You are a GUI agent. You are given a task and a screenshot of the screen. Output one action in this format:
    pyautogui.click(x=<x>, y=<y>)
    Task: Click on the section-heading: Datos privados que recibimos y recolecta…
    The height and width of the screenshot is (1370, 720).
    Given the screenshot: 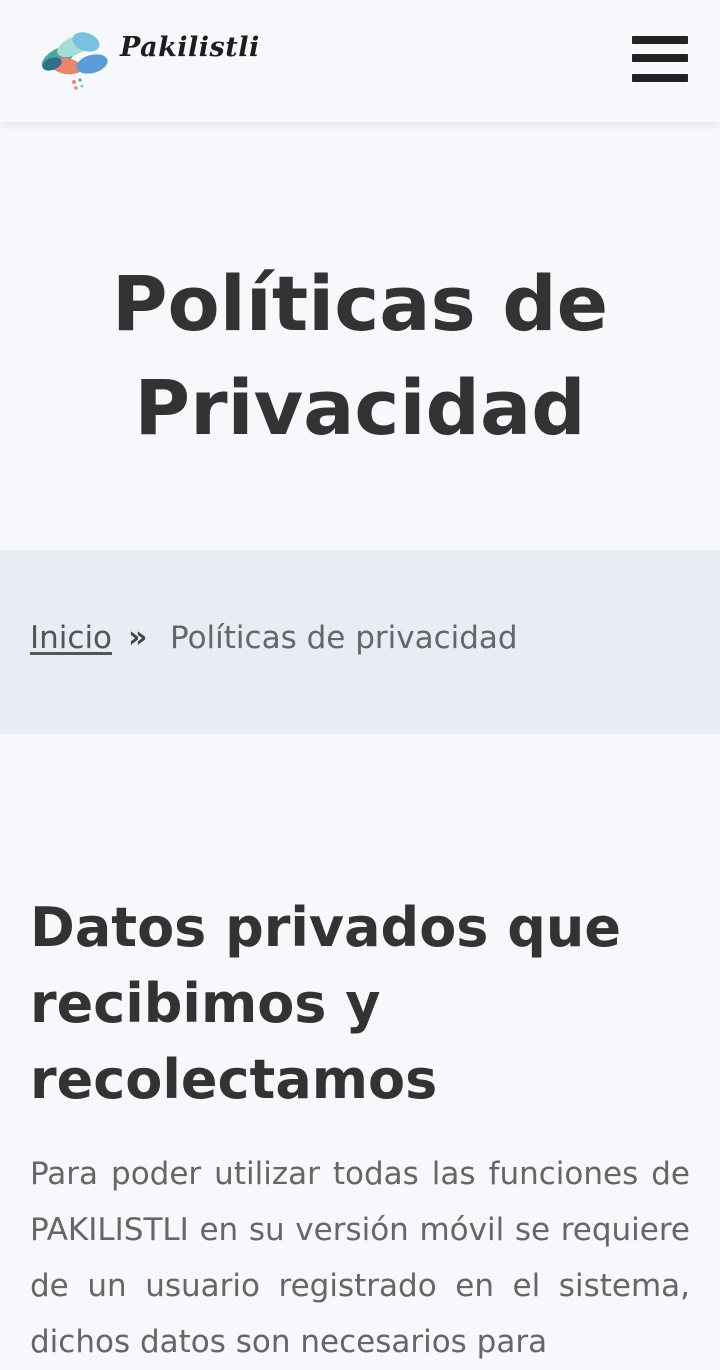 What is the action you would take?
    pyautogui.click(x=325, y=1003)
    